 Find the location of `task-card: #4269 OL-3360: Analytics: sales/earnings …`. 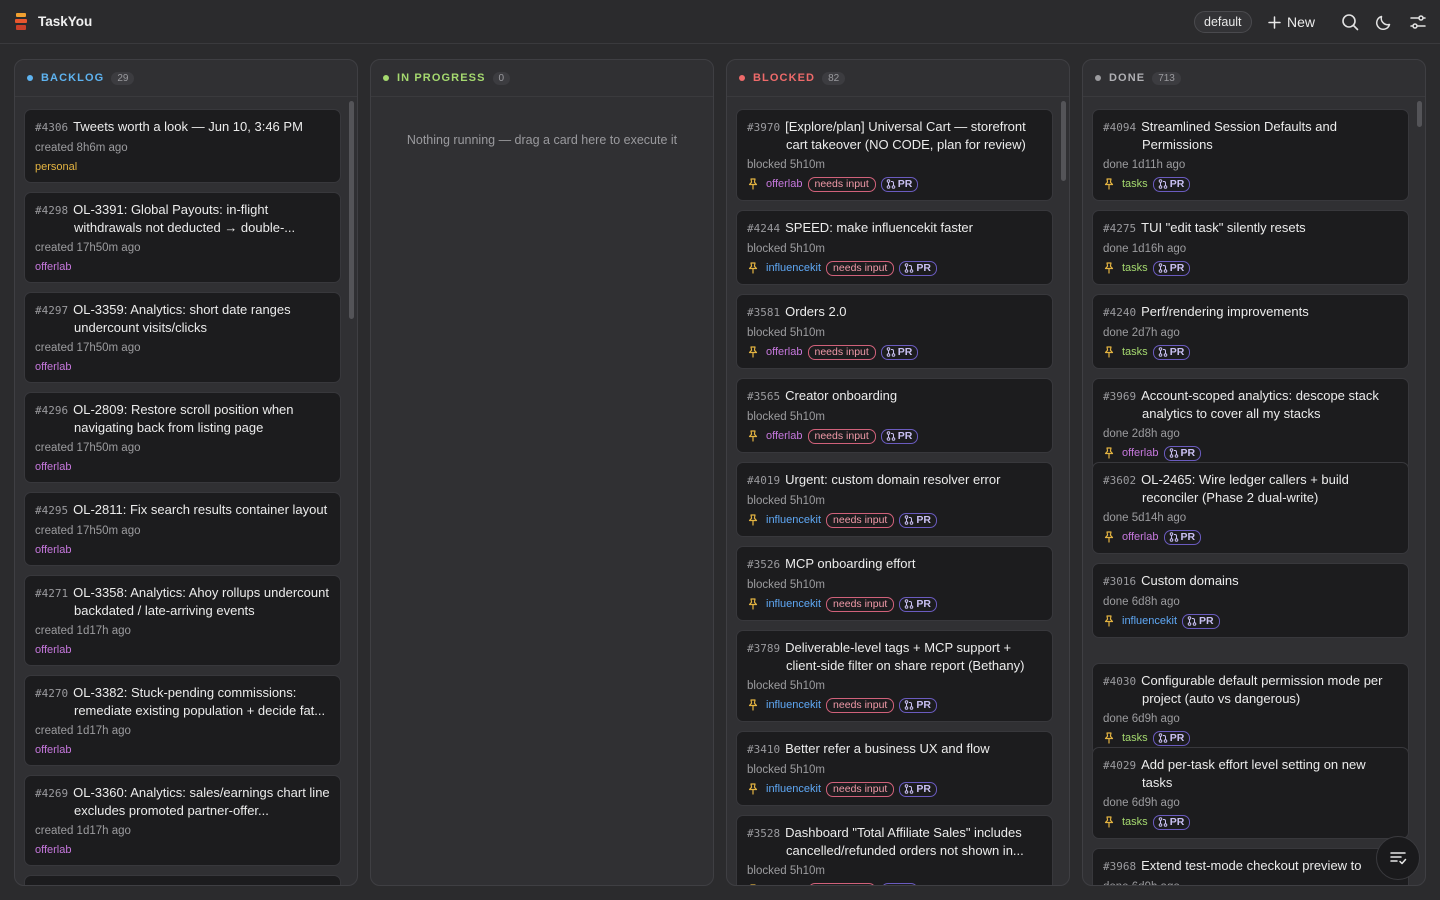

task-card: #4269 OL-3360: Analytics: sales/earnings … is located at coordinates (182, 820).